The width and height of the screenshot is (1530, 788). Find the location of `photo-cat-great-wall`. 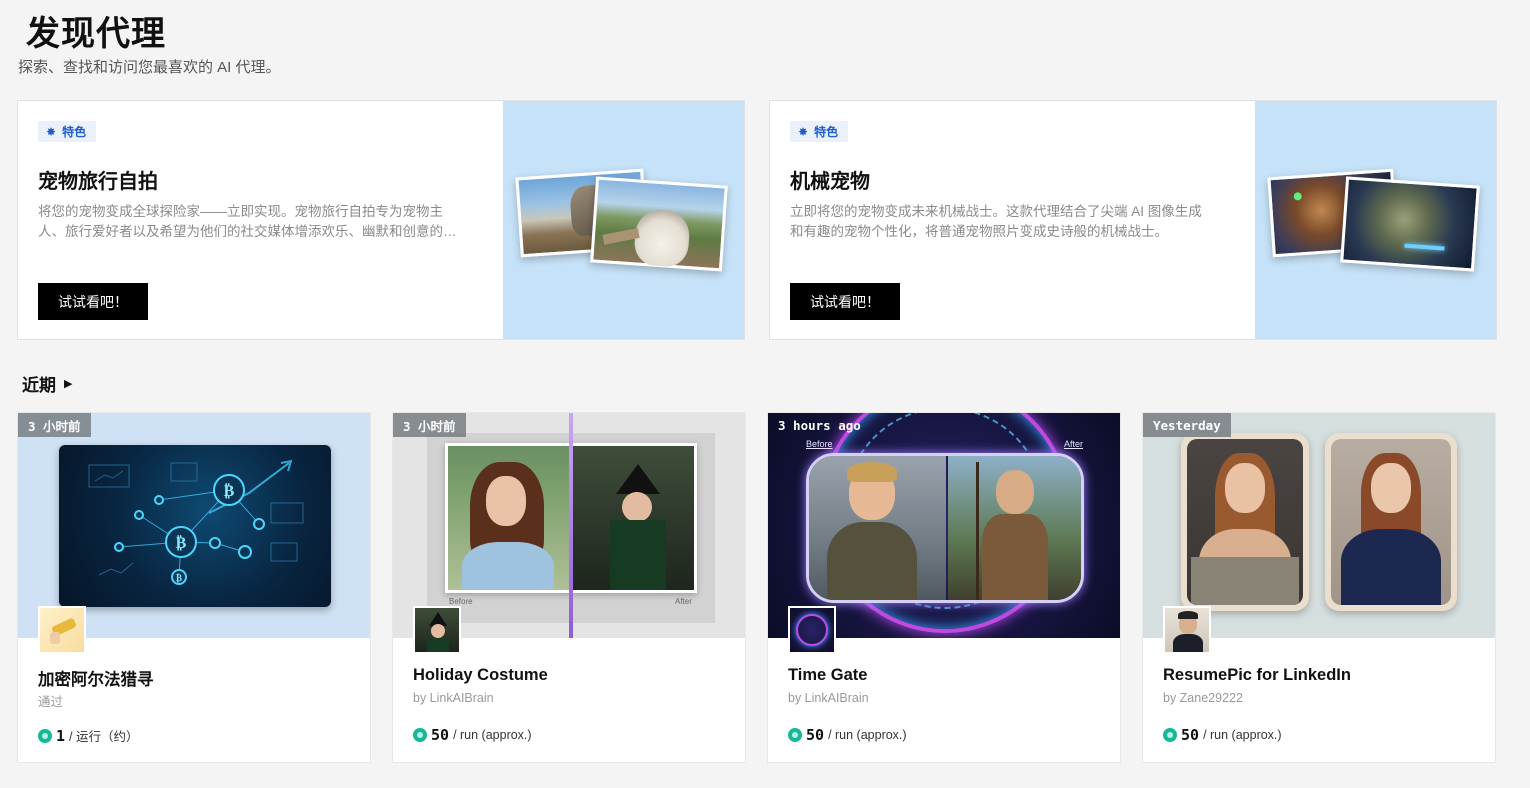

photo-cat-great-wall is located at coordinates (659, 224).